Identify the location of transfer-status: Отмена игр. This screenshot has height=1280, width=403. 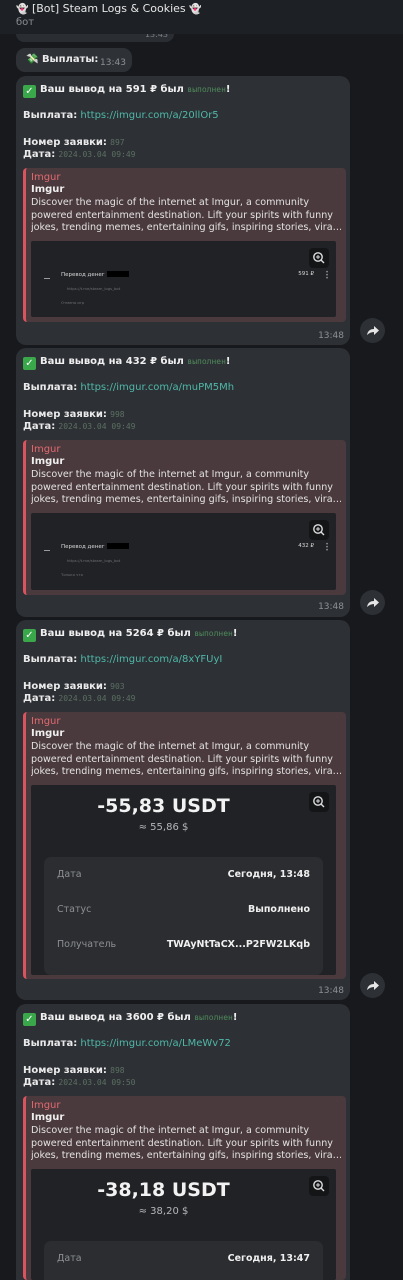
(73, 302).